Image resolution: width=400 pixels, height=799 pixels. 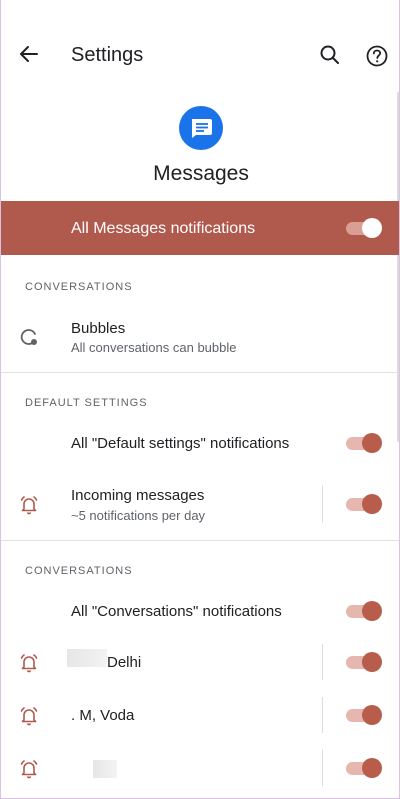 What do you see at coordinates (176, 611) in the screenshot?
I see `all-conversations-label: All "Conversations" notifications` at bounding box center [176, 611].